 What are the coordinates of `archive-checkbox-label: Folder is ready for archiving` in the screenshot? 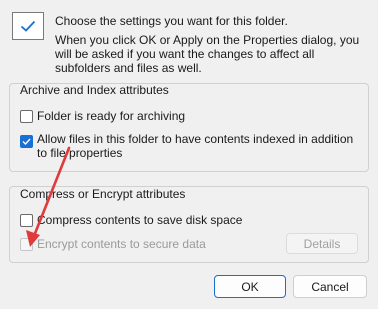 It's located at (111, 116).